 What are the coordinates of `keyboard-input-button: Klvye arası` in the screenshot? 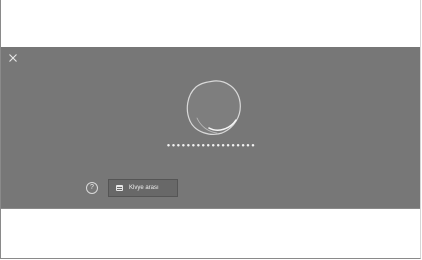 It's located at (143, 188).